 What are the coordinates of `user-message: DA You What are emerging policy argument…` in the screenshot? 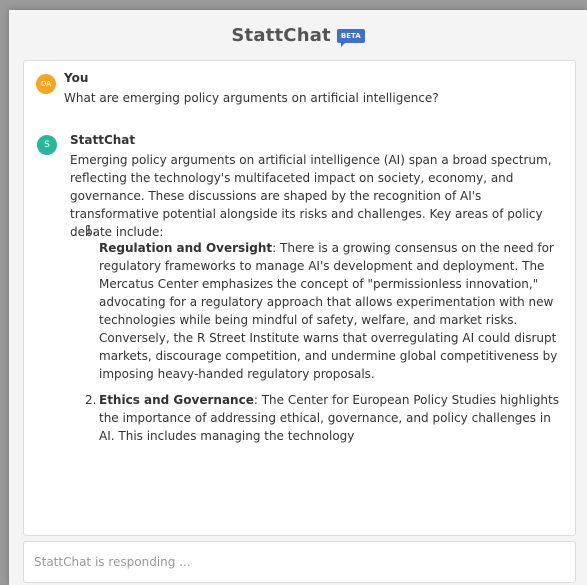 It's located at (299, 91).